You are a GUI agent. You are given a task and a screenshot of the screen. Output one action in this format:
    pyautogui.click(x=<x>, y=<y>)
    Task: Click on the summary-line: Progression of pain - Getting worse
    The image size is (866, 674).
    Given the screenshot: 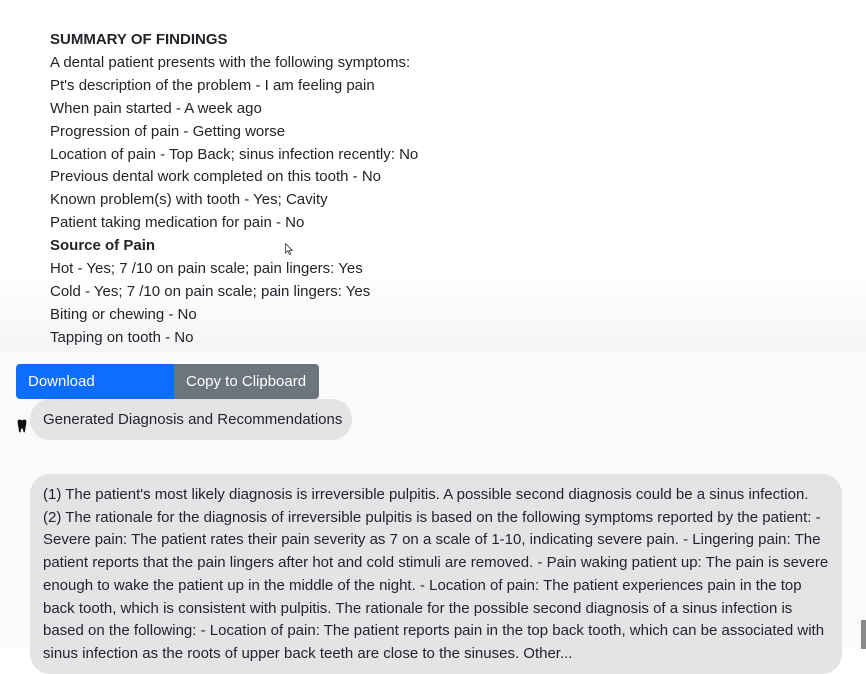 What is the action you would take?
    pyautogui.click(x=168, y=131)
    